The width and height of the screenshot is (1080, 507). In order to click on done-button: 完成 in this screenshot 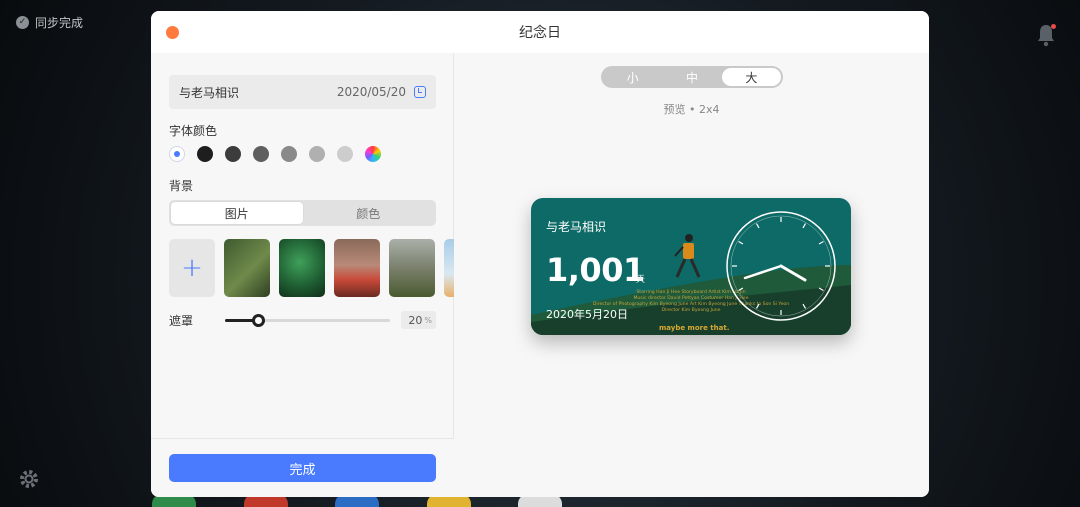, I will do `click(302, 468)`.